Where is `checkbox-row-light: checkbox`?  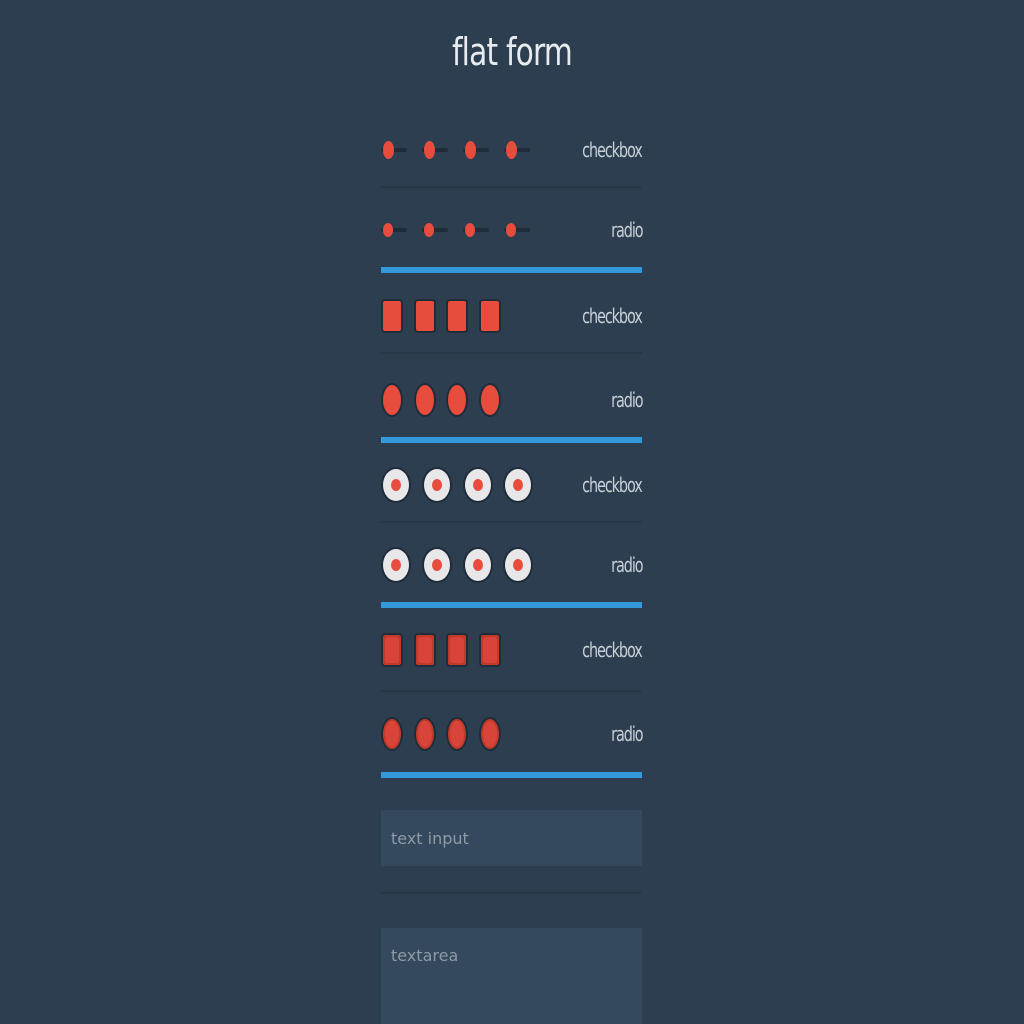 checkbox-row-light: checkbox is located at coordinates (512, 485).